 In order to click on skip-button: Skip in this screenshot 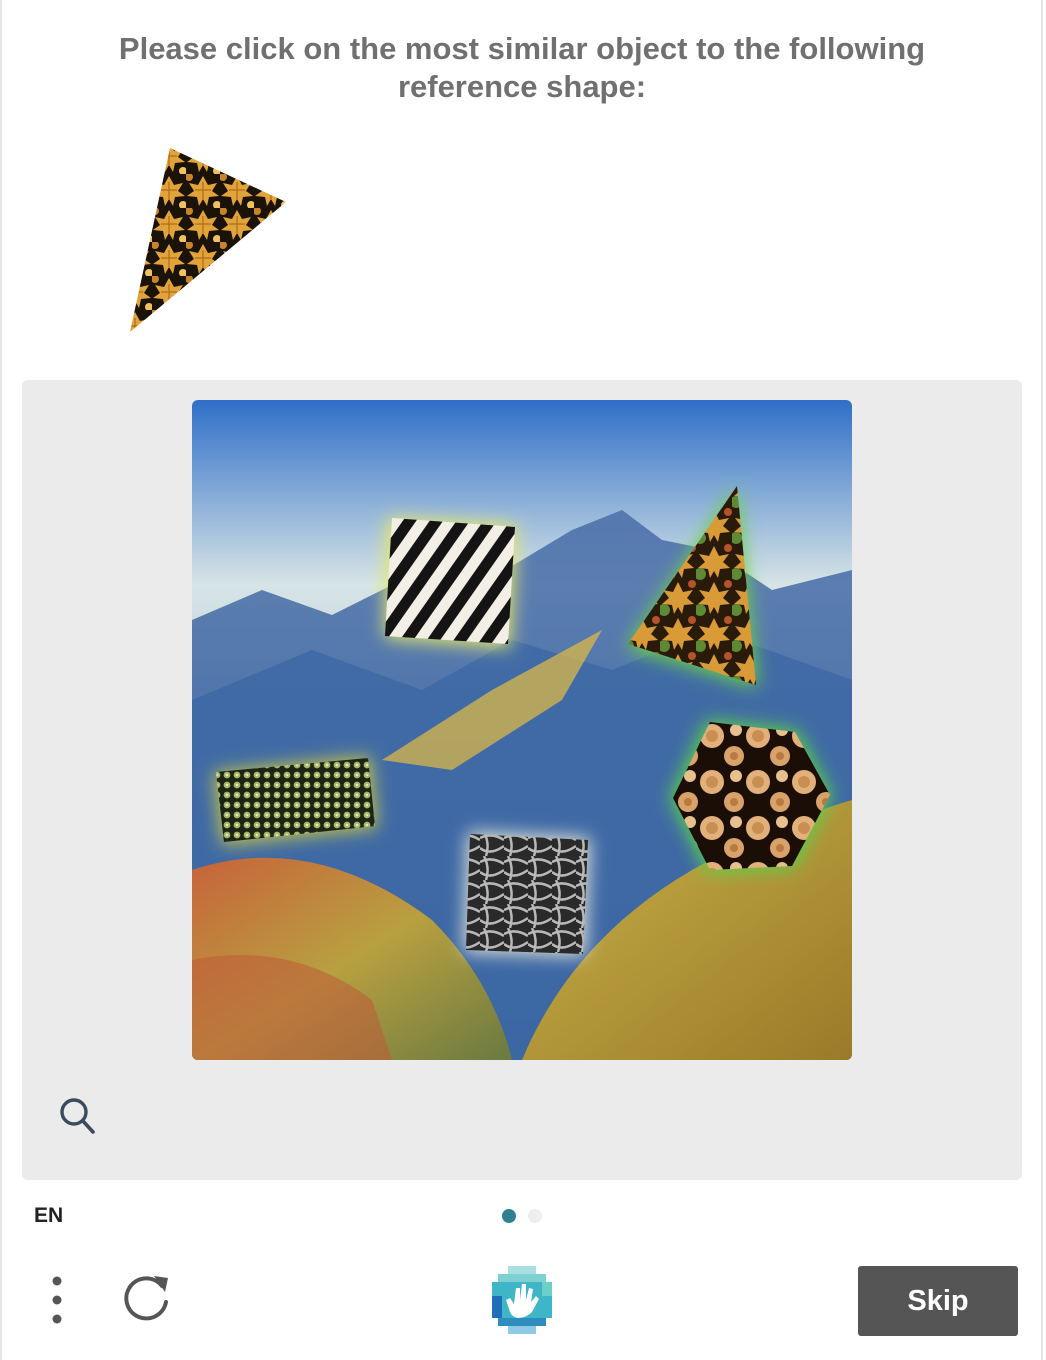, I will do `click(938, 1301)`.